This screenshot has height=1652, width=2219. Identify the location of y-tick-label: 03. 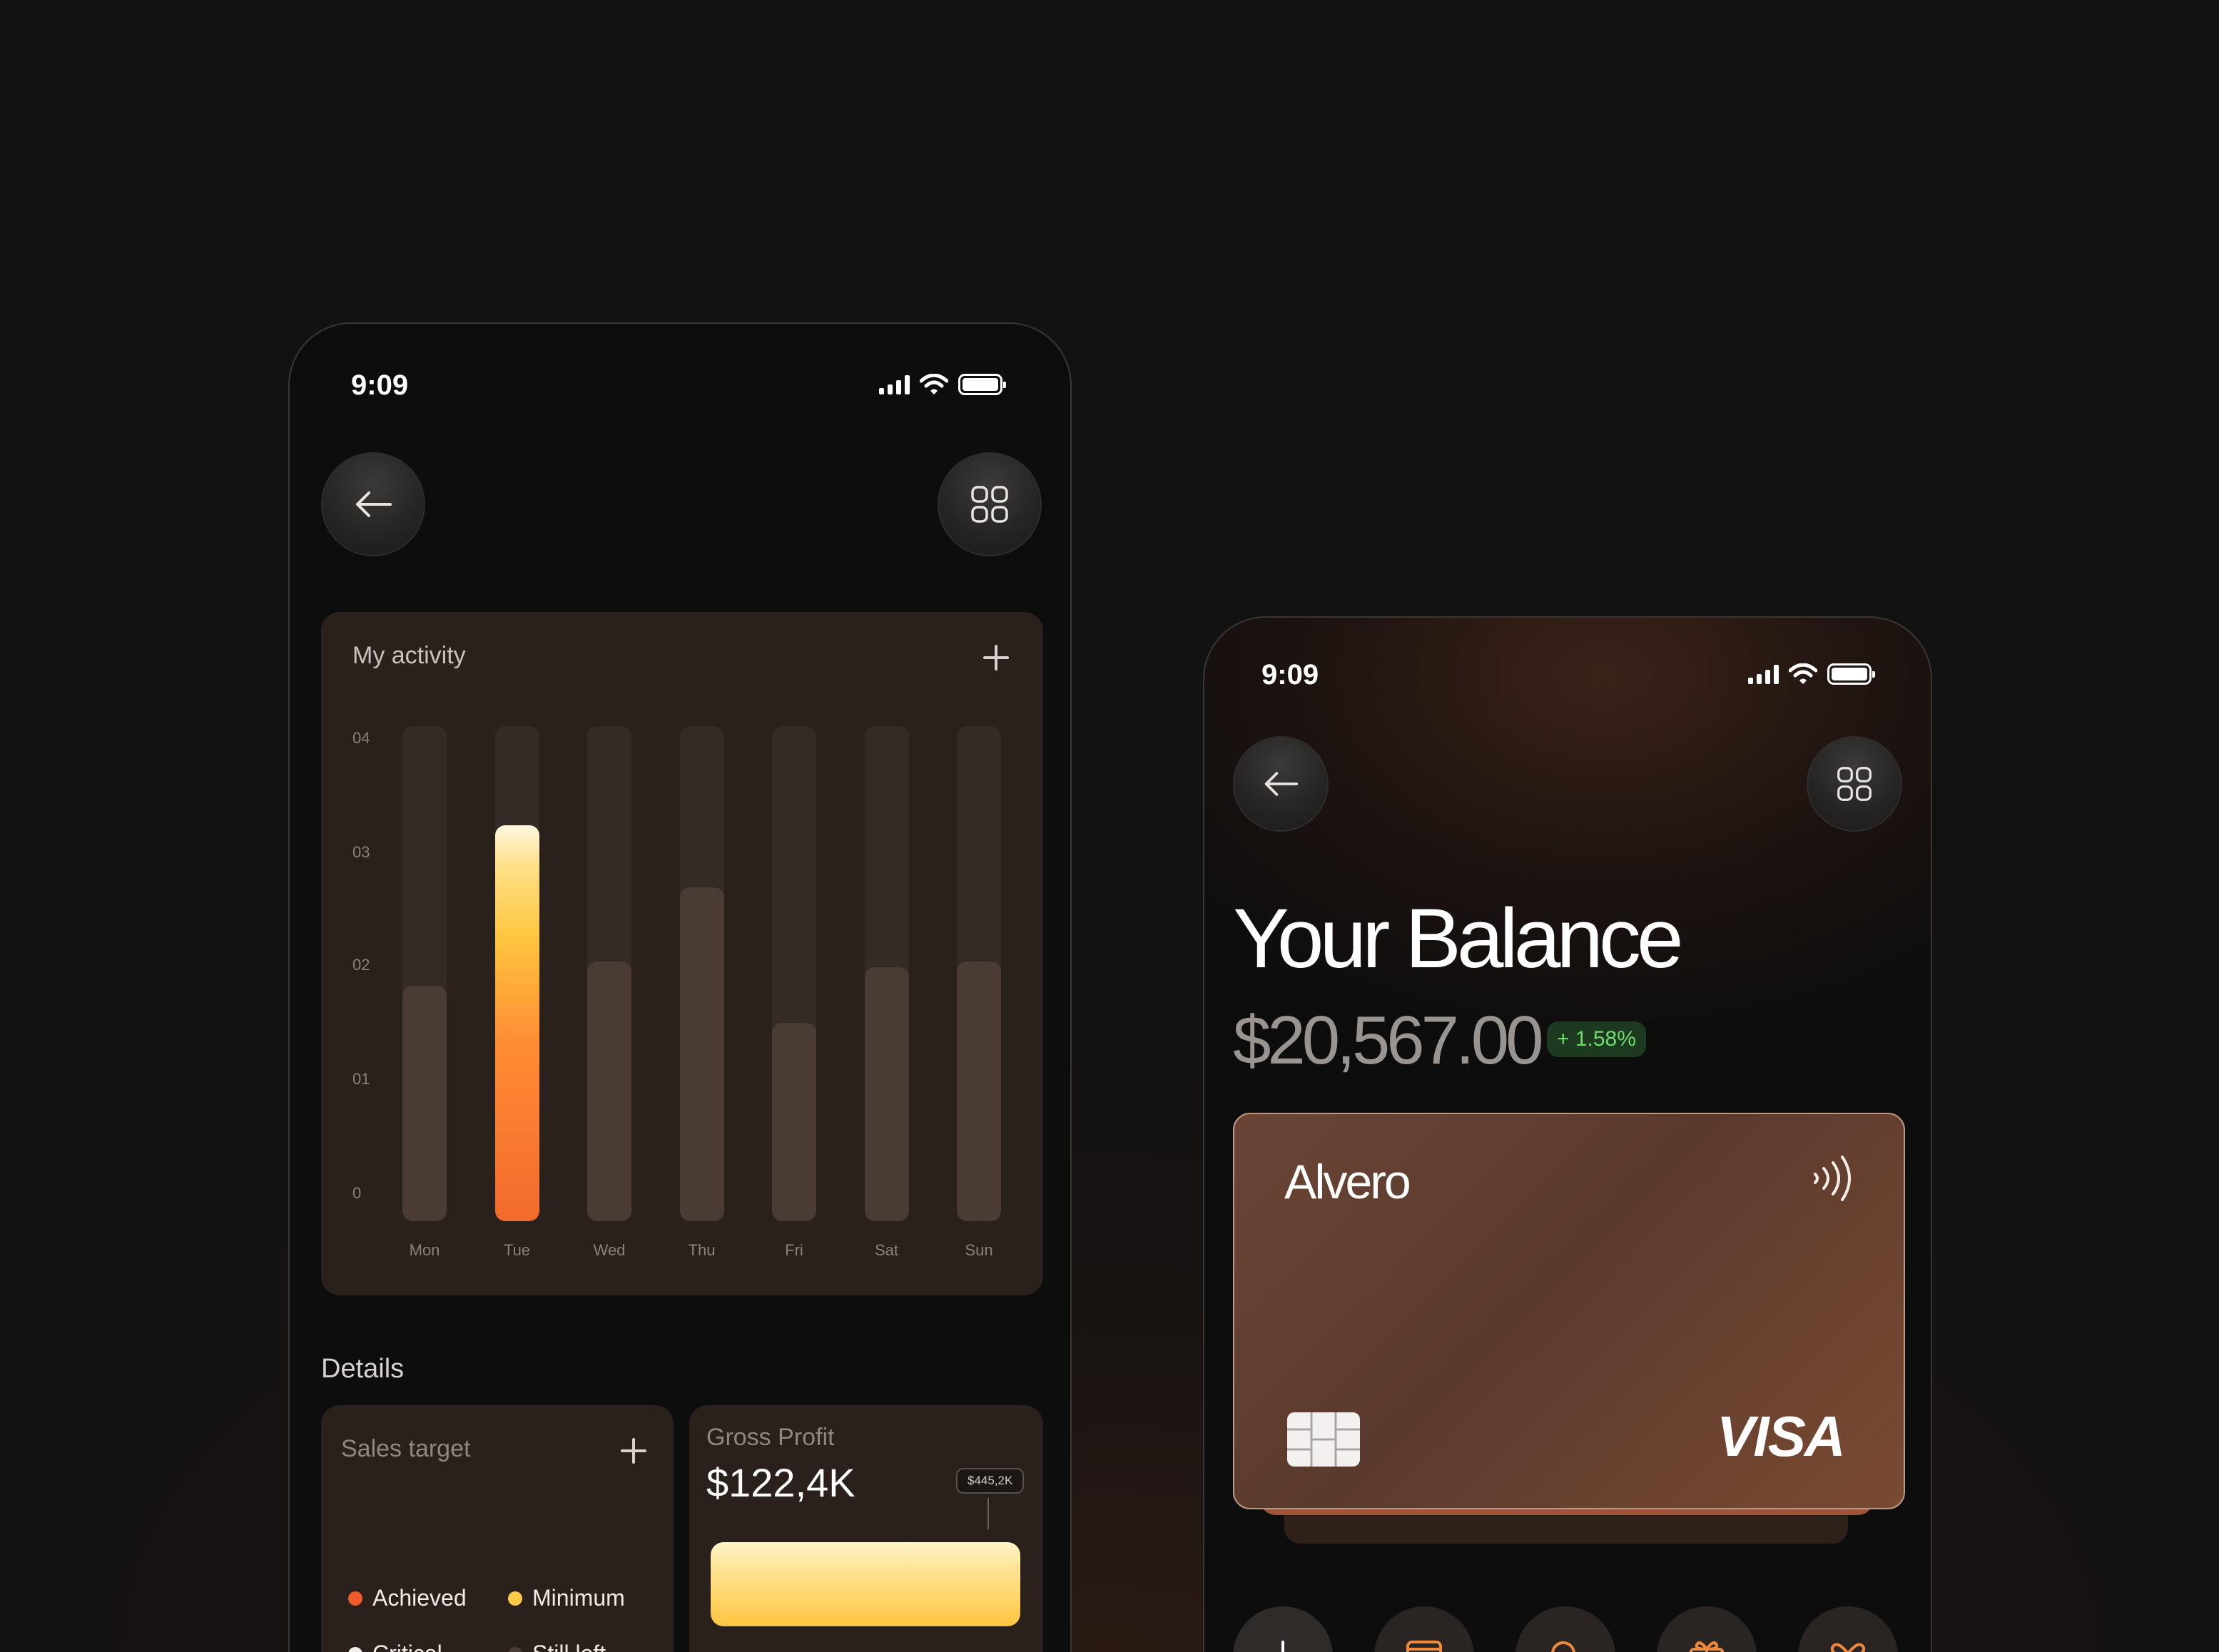
(361, 852).